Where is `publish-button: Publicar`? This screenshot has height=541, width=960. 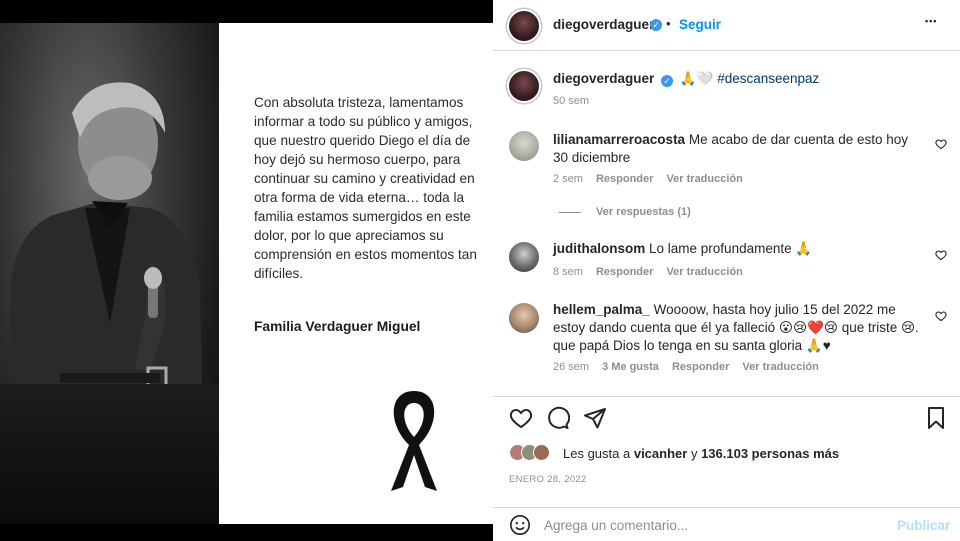
publish-button: Publicar is located at coordinates (923, 525).